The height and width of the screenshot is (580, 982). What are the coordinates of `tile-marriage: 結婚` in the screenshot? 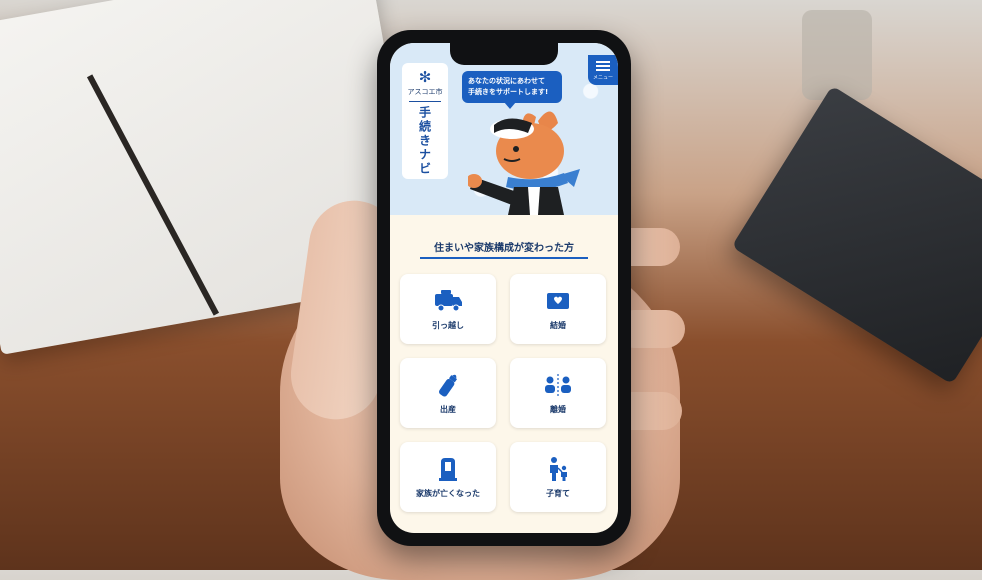 It's located at (558, 309).